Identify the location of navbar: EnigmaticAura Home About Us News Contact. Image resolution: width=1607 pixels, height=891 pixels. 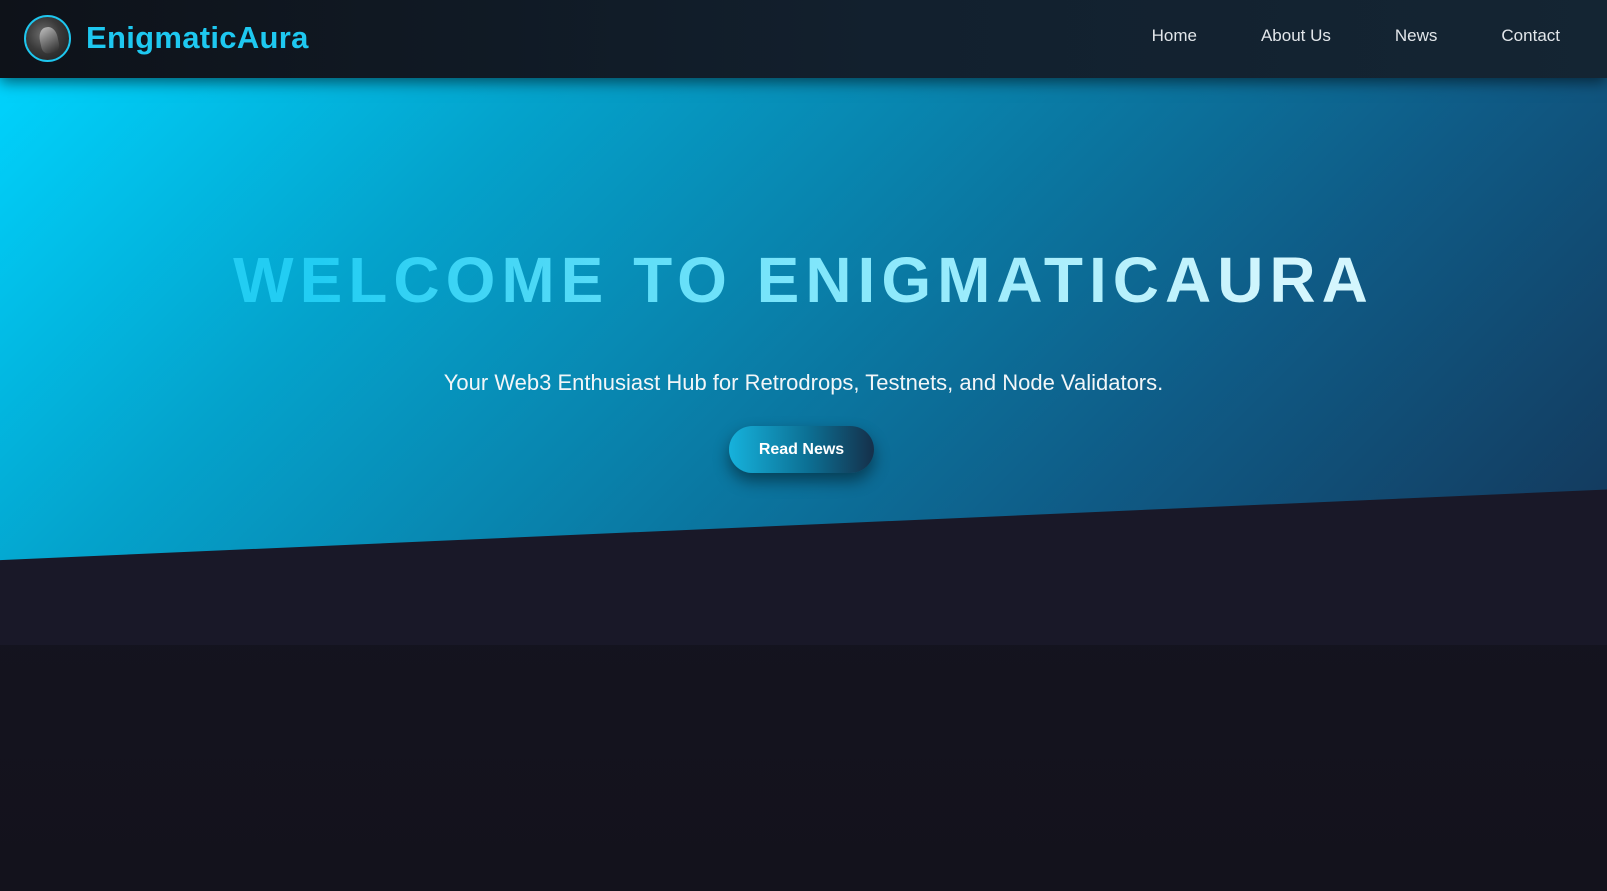
(803, 39).